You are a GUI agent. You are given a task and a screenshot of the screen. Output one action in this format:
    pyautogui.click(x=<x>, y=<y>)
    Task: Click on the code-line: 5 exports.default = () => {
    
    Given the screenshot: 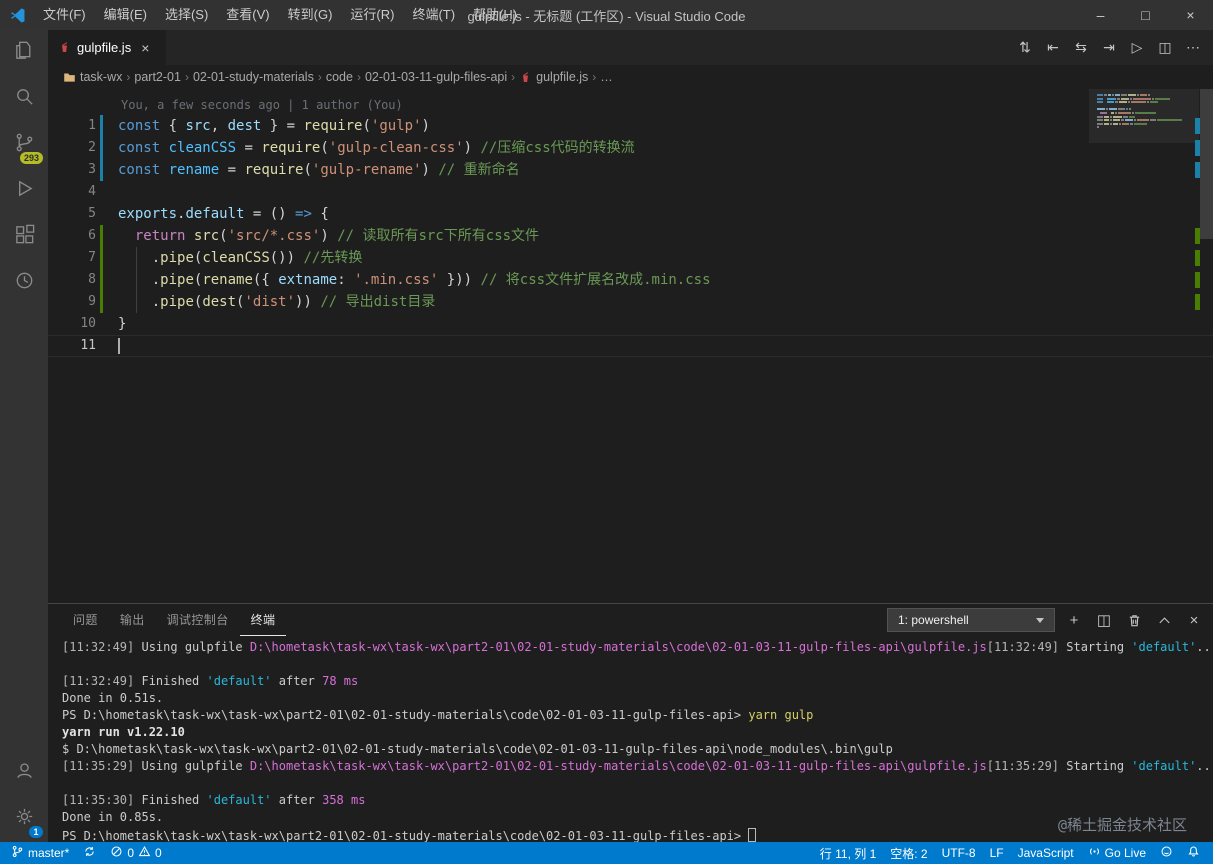 What is the action you would take?
    pyautogui.click(x=630, y=214)
    